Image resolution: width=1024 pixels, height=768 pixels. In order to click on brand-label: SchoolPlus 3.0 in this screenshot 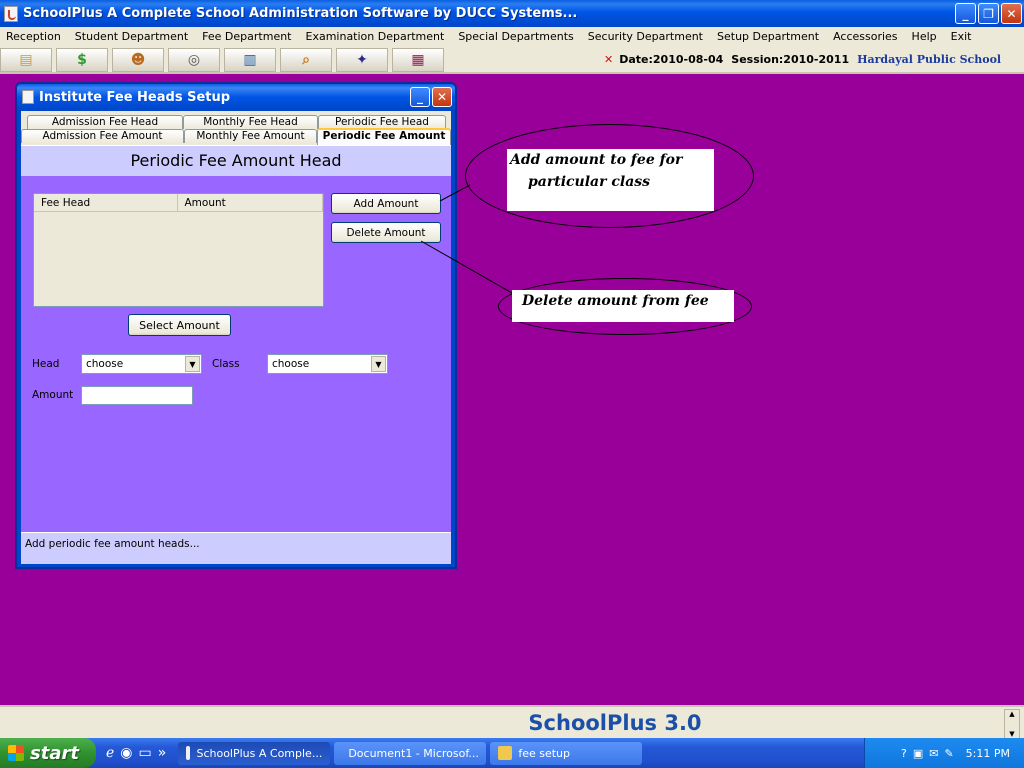, I will do `click(615, 723)`.